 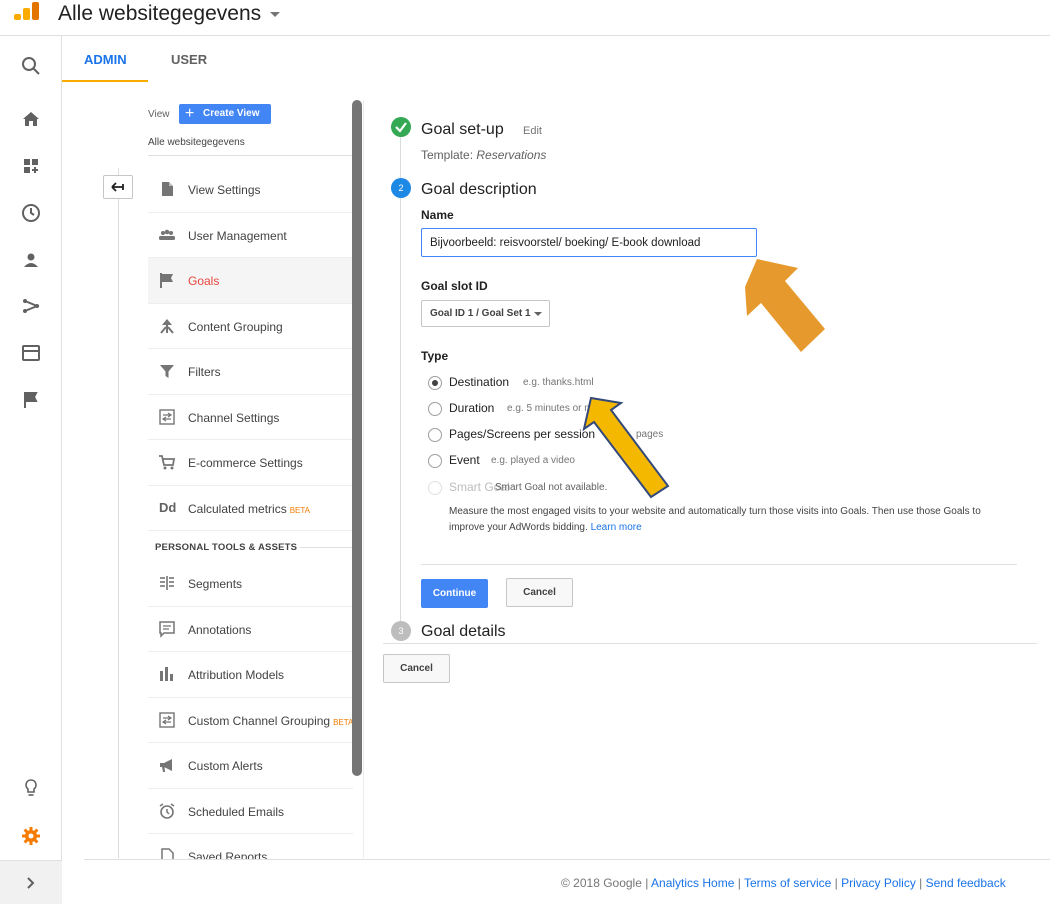 I want to click on type-option-smart-goal: Smart Goal Smart Goal not available., so click(x=558, y=489).